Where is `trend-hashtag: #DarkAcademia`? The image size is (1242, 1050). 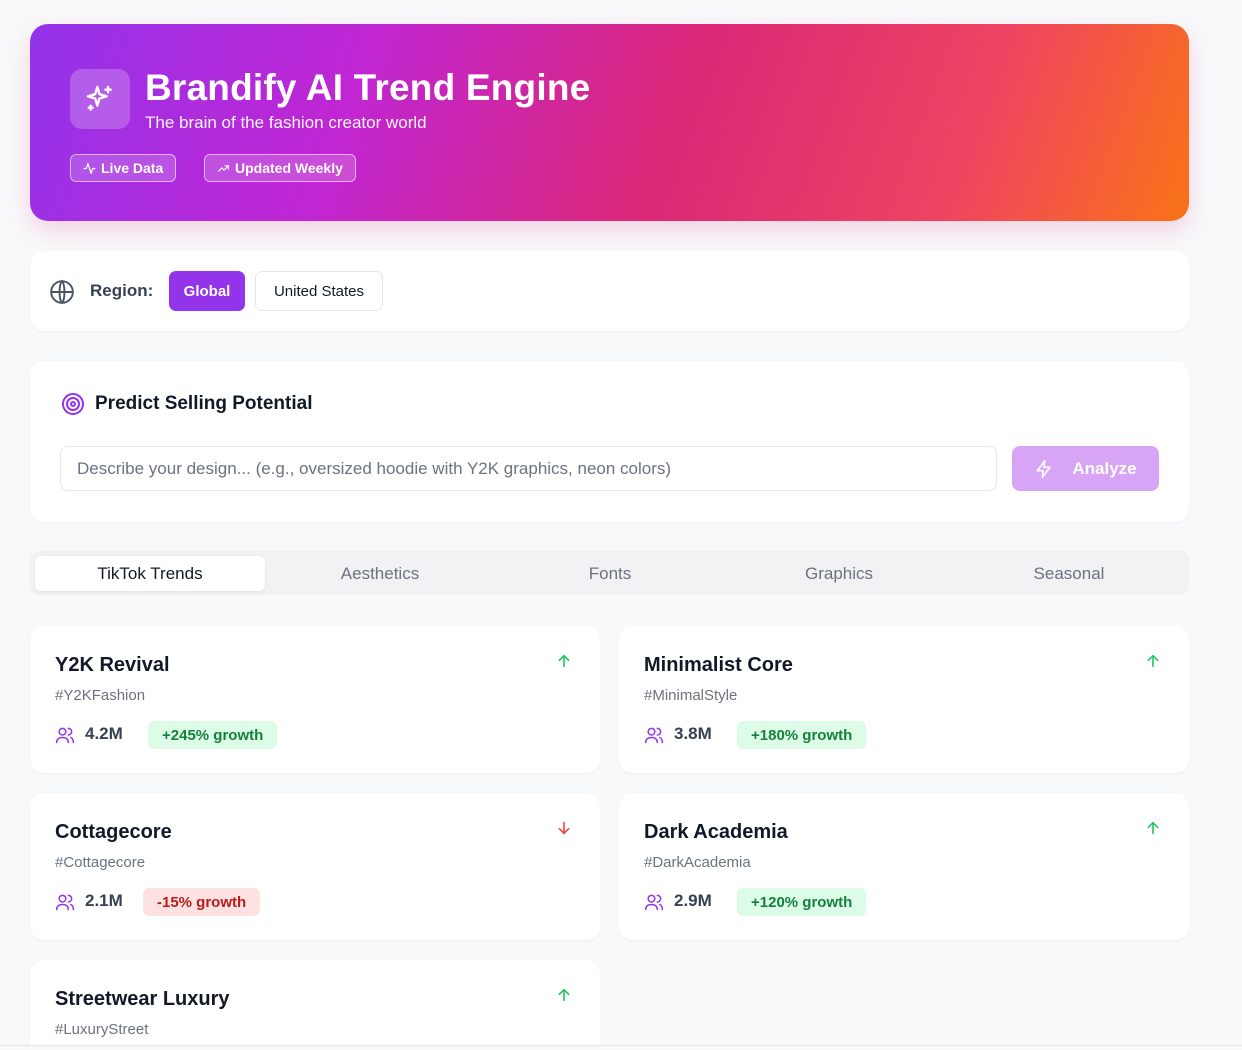
trend-hashtag: #DarkAcademia is located at coordinates (697, 862).